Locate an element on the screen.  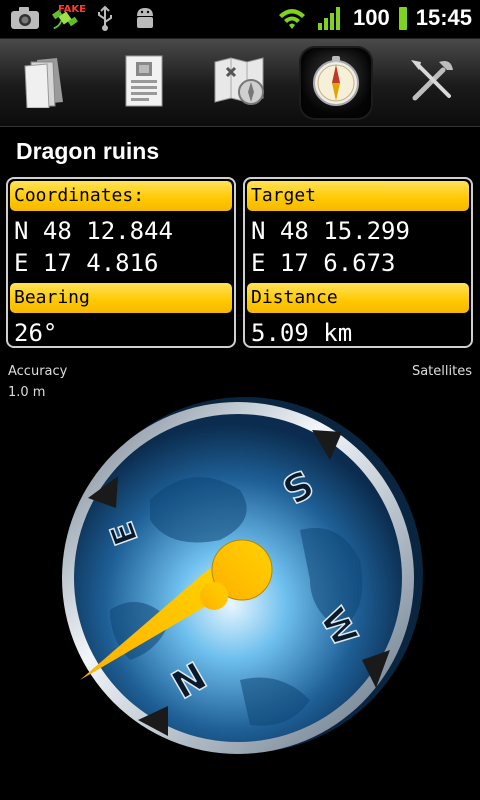
compass-icon is located at coordinates (336, 83).